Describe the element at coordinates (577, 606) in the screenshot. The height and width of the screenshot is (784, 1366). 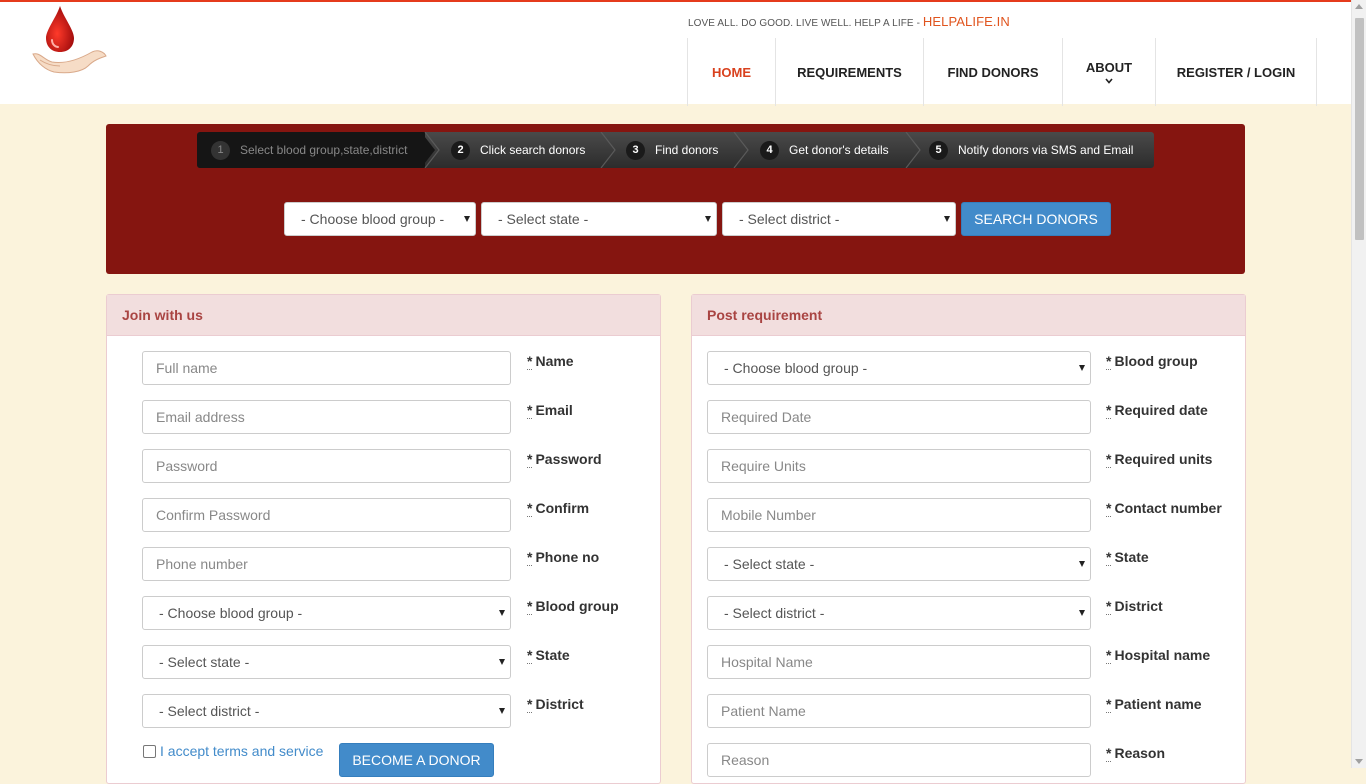
I see `blood-group-label-text: Blood group` at that location.